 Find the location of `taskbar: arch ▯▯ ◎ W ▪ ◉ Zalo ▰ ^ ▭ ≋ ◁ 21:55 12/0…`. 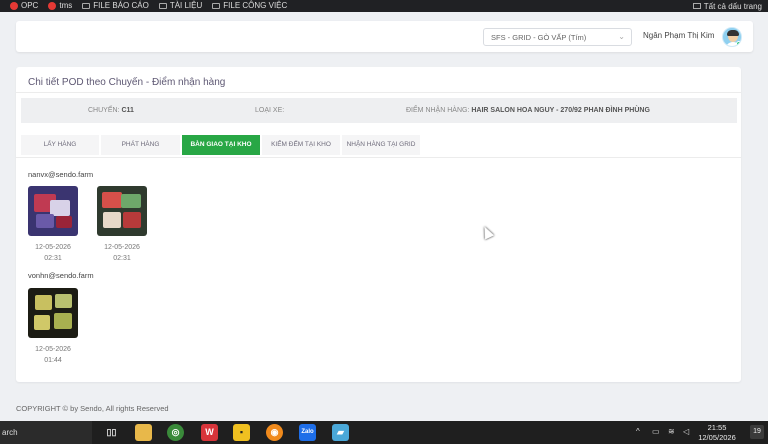

taskbar: arch ▯▯ ◎ W ▪ ◉ Zalo ▰ ^ ▭ ≋ ◁ 21:55 12/0… is located at coordinates (384, 432).